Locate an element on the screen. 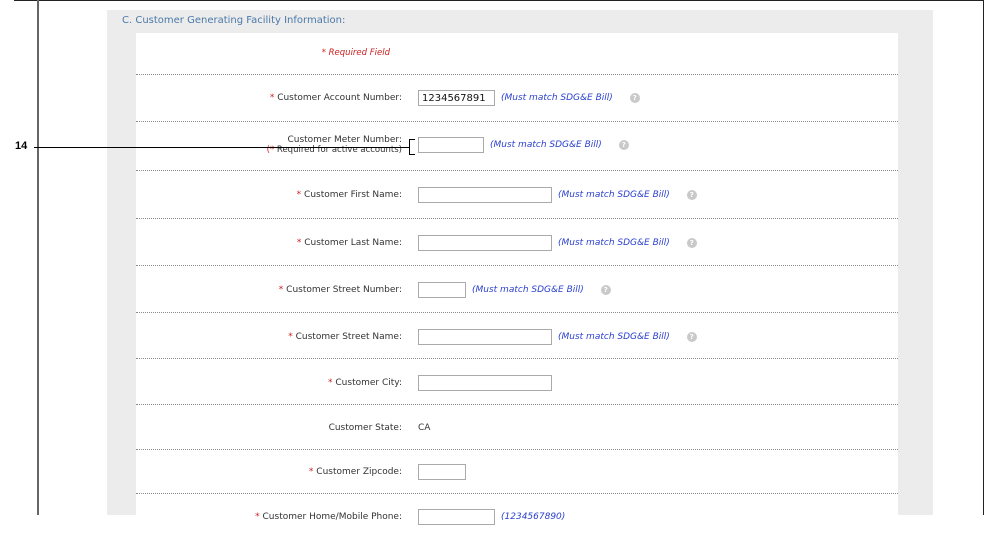 The width and height of the screenshot is (985, 539). required-field-note: * Required Field is located at coordinates (355, 53).